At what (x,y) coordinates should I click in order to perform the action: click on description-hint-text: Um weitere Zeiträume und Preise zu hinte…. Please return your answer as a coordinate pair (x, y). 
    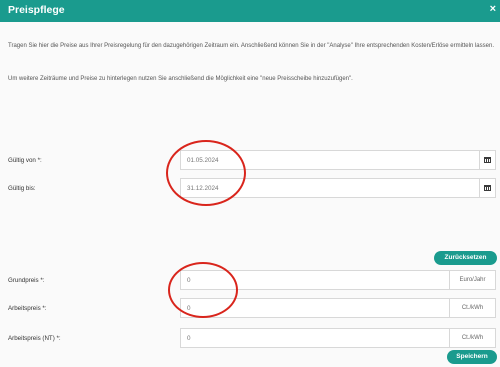
    Looking at the image, I should click on (180, 79).